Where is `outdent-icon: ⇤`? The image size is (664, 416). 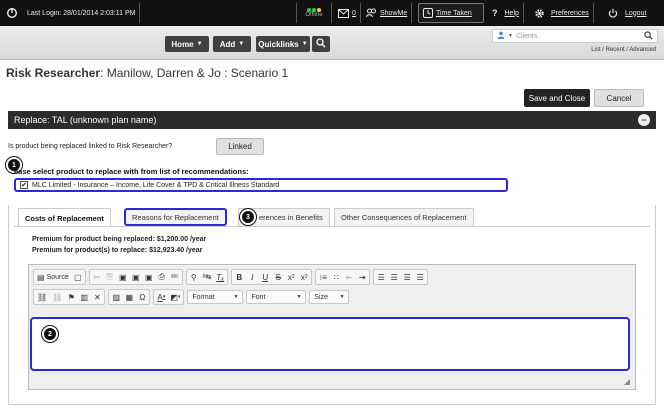
outdent-icon: ⇤ is located at coordinates (349, 277).